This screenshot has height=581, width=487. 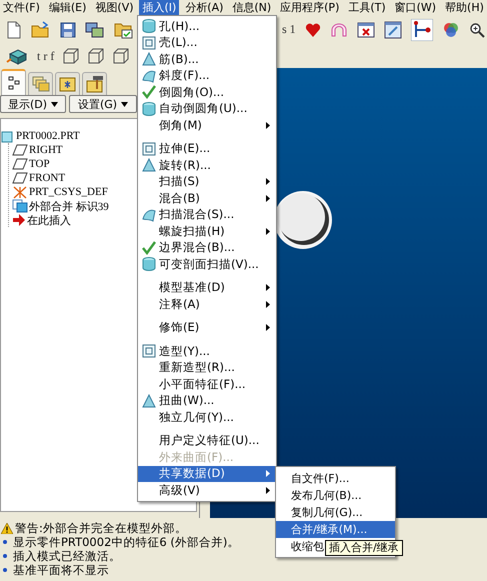 I want to click on folder-hammer-icon, so click(x=95, y=84).